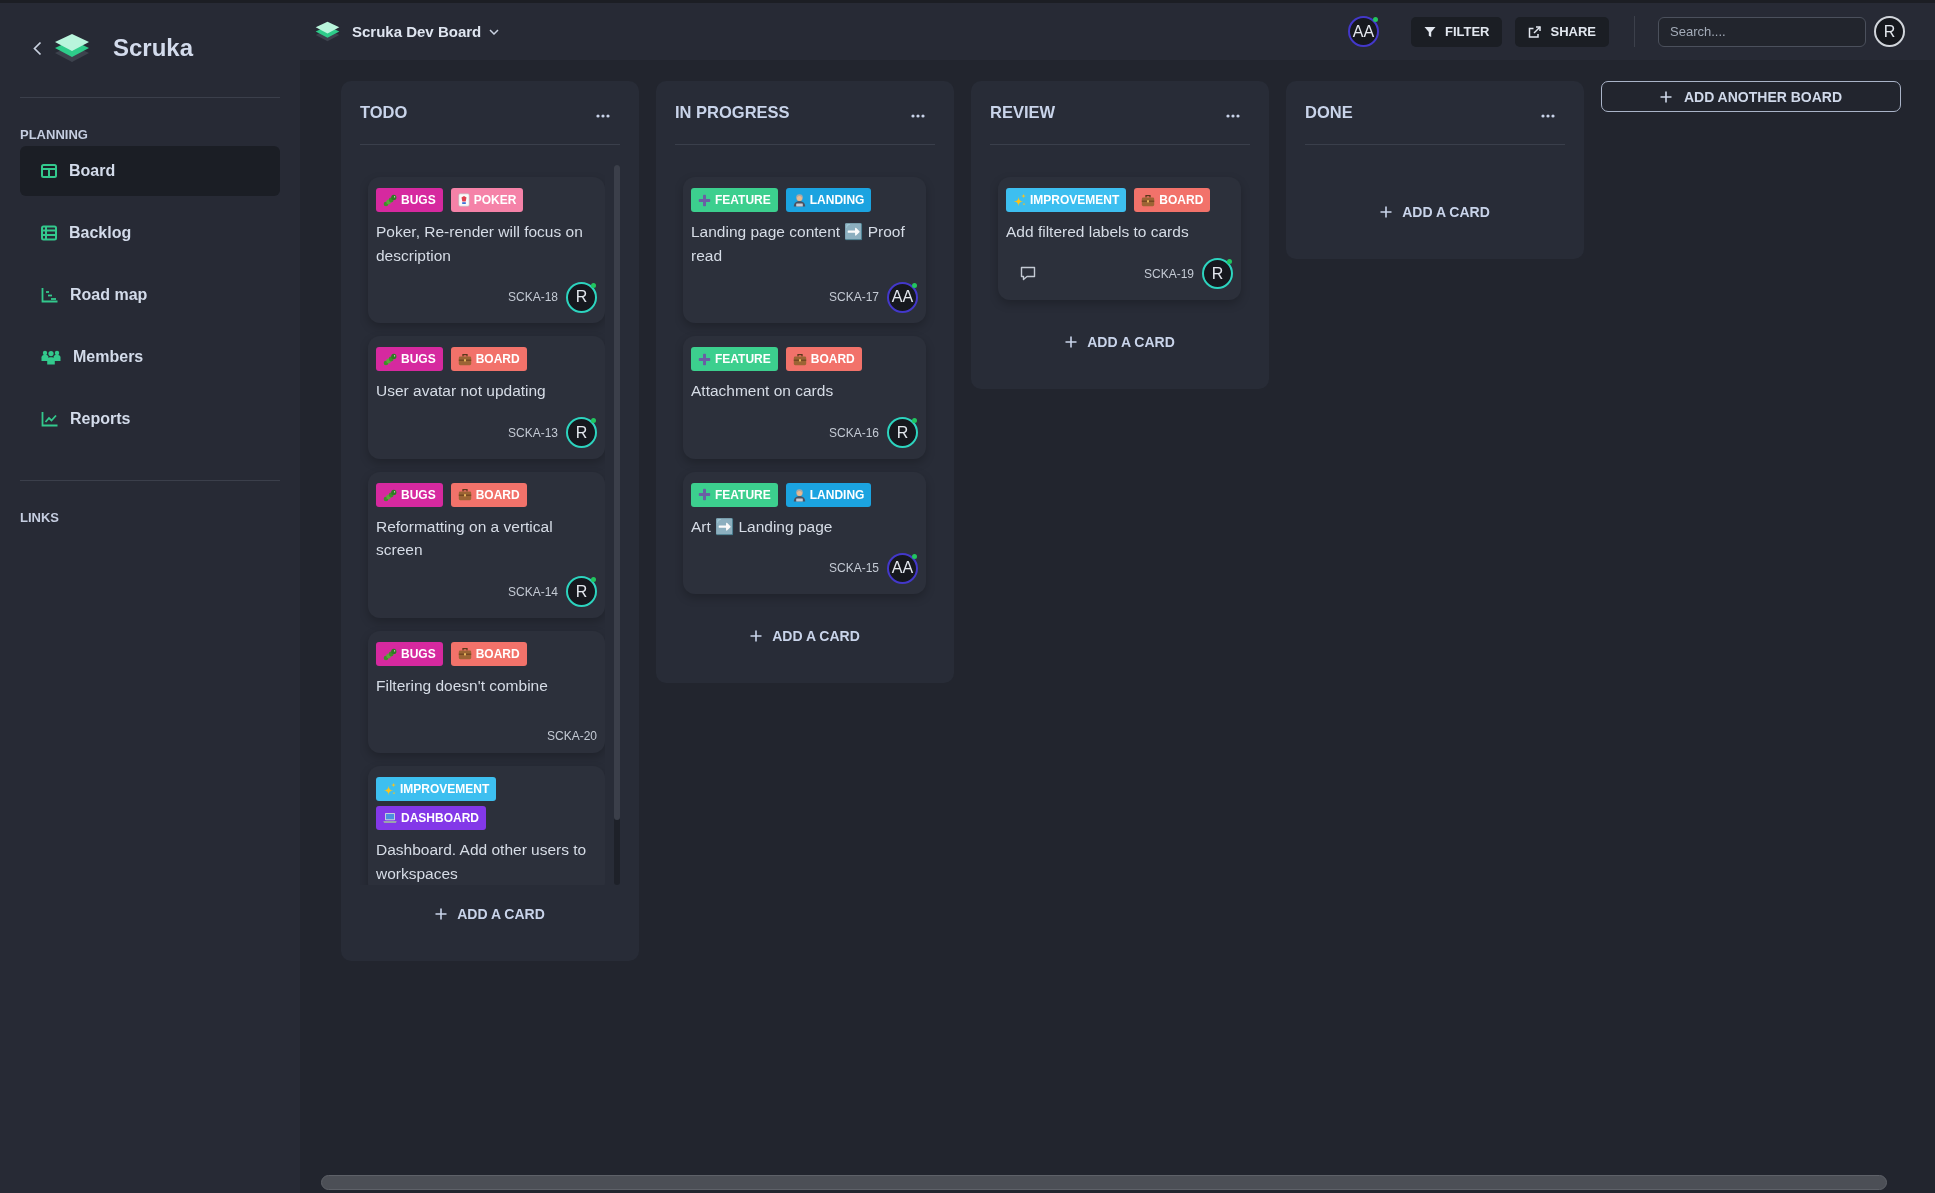 The height and width of the screenshot is (1193, 1935). I want to click on chevron-down-icon, so click(494, 31).